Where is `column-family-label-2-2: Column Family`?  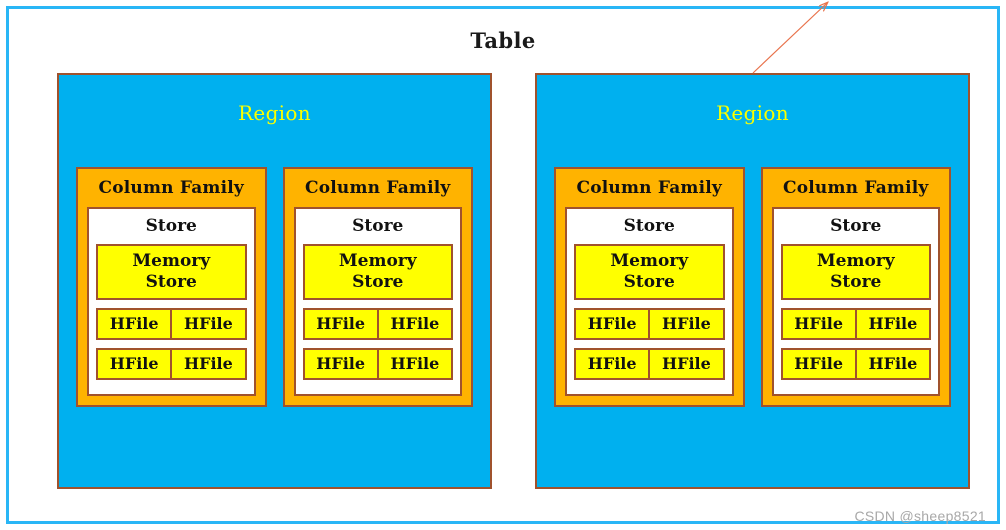 column-family-label-2-2: Column Family is located at coordinates (856, 188).